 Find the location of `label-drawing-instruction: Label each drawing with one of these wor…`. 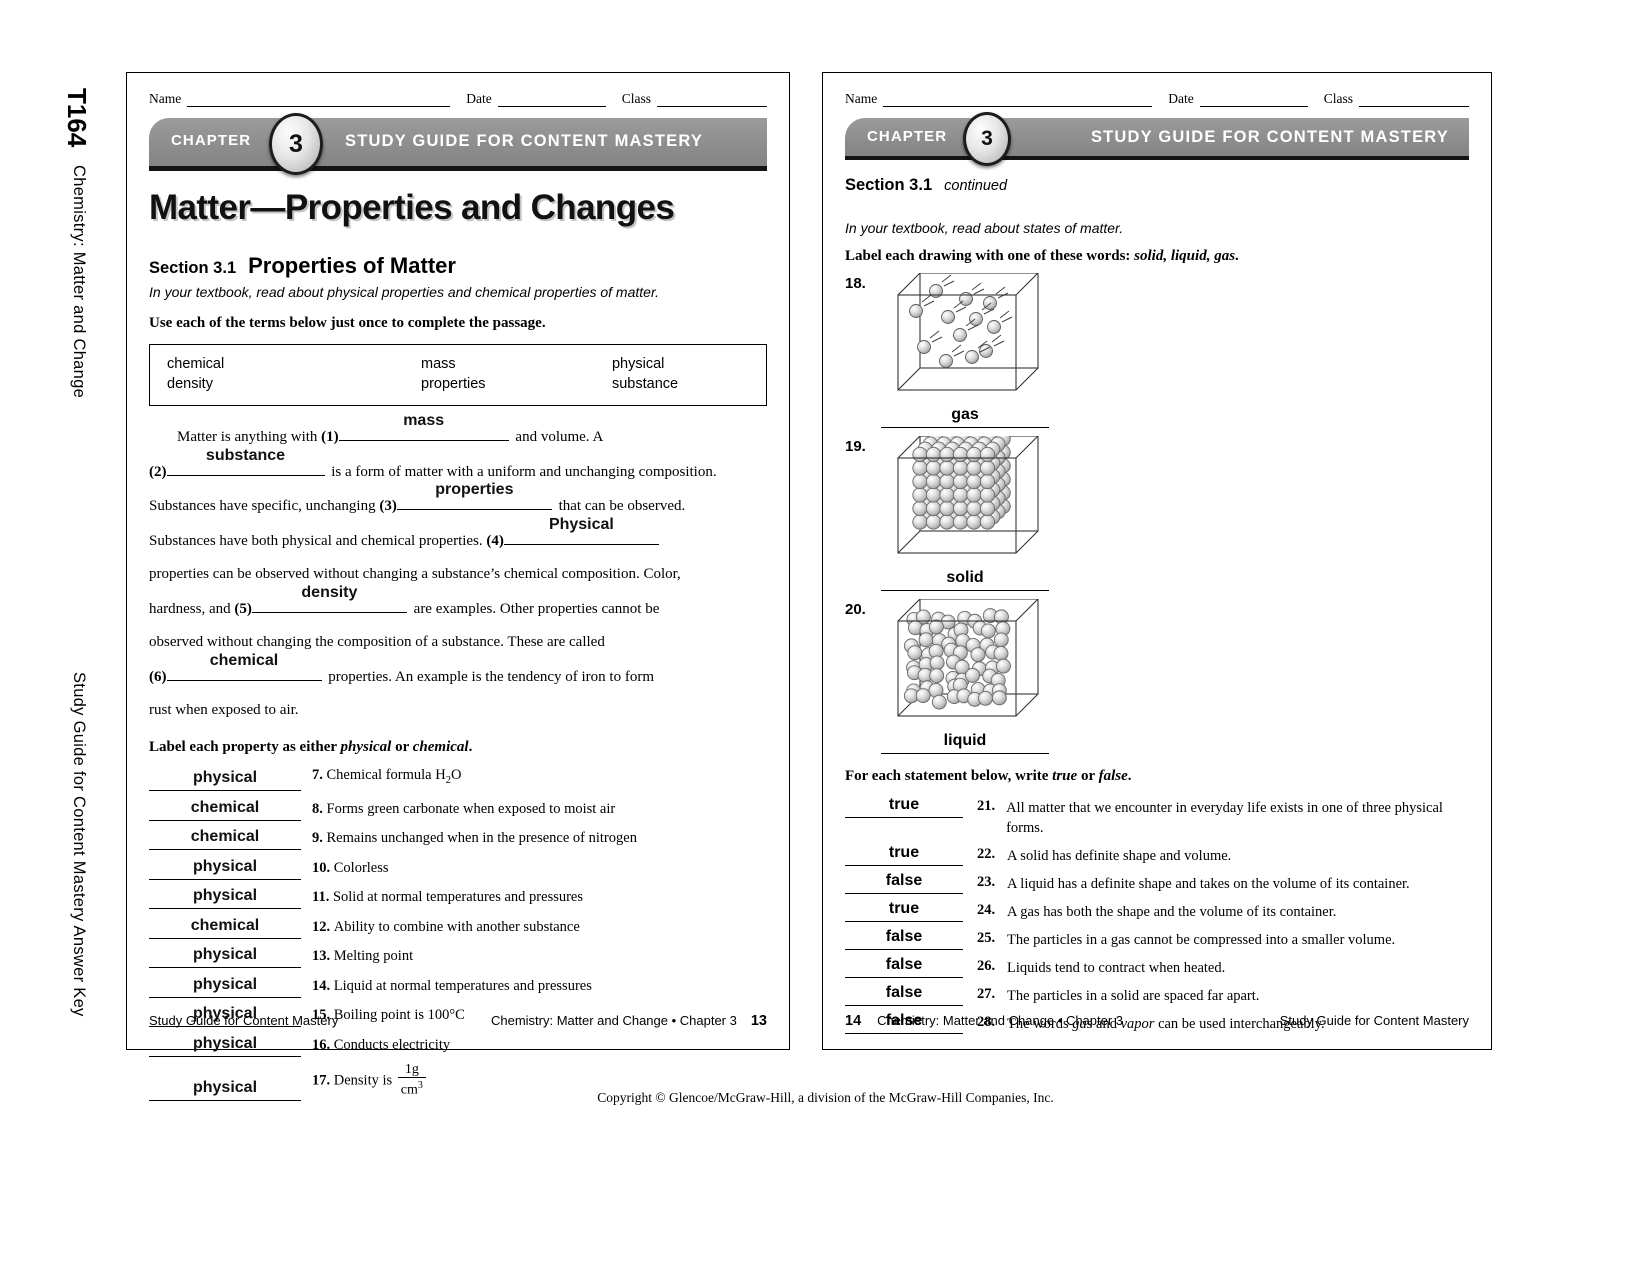

label-drawing-instruction: Label each drawing with one of these wor… is located at coordinates (1157, 256).